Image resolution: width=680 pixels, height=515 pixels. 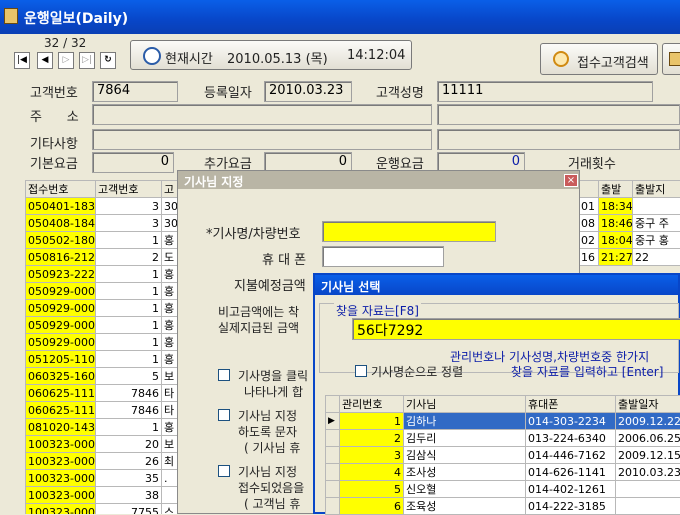 I want to click on table-cell: 26, so click(x=129, y=461).